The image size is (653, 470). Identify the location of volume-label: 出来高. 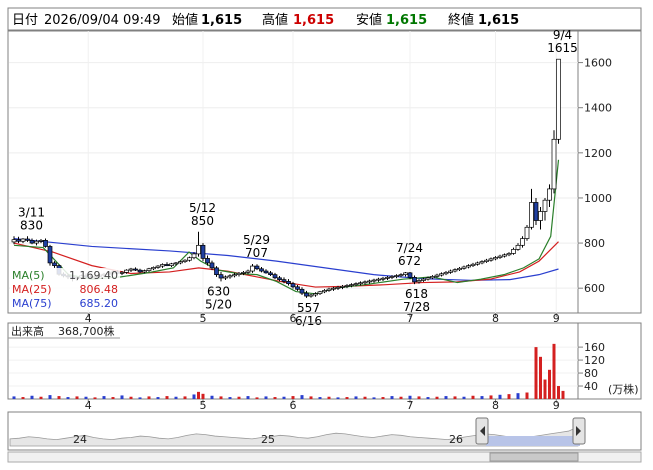
(27, 331).